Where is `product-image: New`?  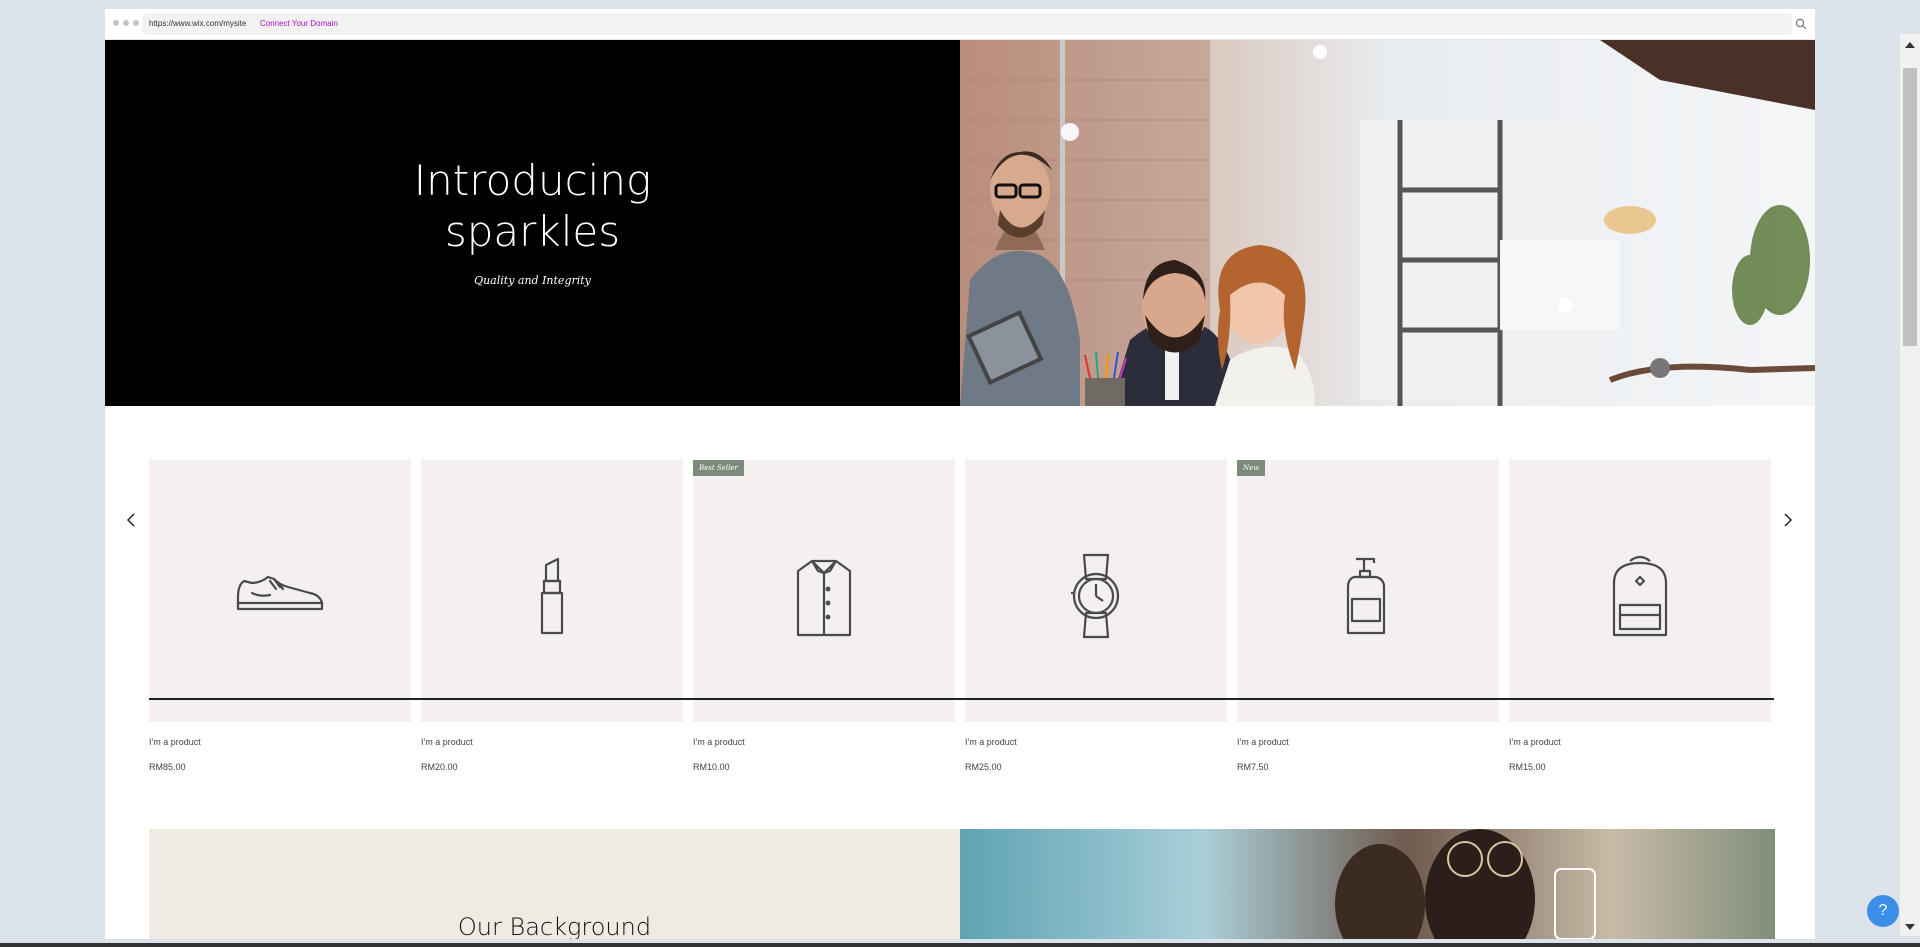 product-image: New is located at coordinates (1368, 591).